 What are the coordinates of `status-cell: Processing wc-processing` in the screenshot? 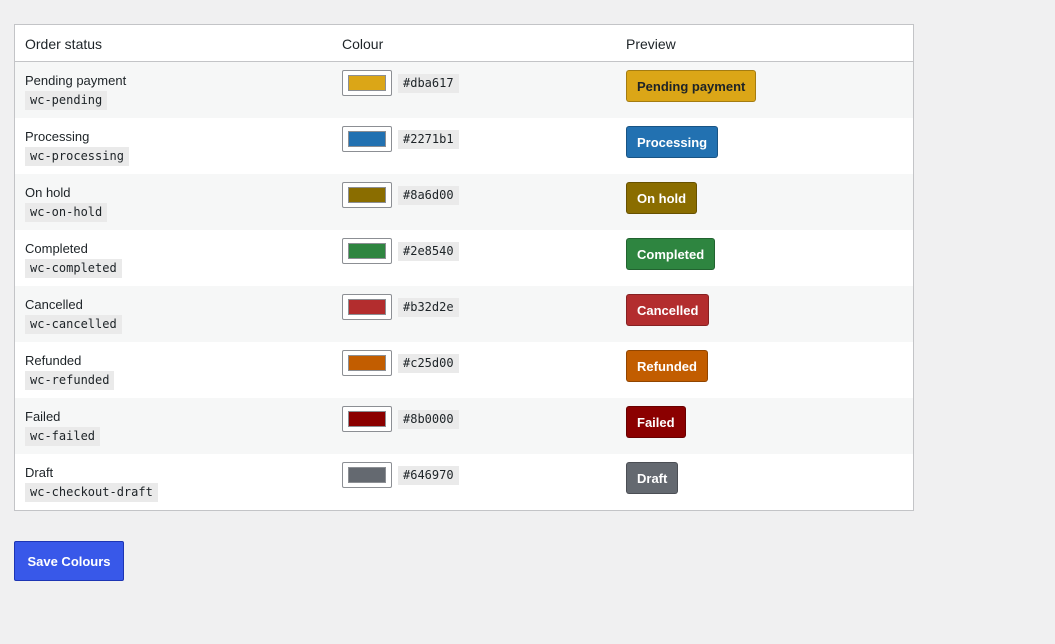 It's located at (173, 142).